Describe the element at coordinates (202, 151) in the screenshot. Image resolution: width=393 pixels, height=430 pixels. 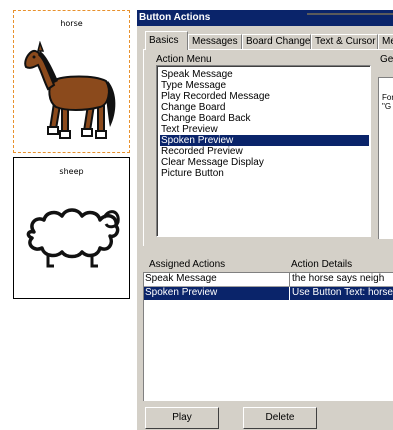
I see `action-item-recorded-preview: Recorded Preview` at that location.